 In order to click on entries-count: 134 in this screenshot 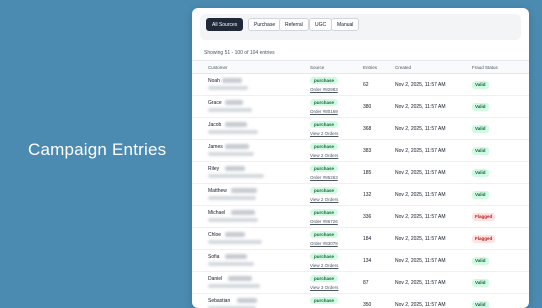, I will do `click(367, 261)`.